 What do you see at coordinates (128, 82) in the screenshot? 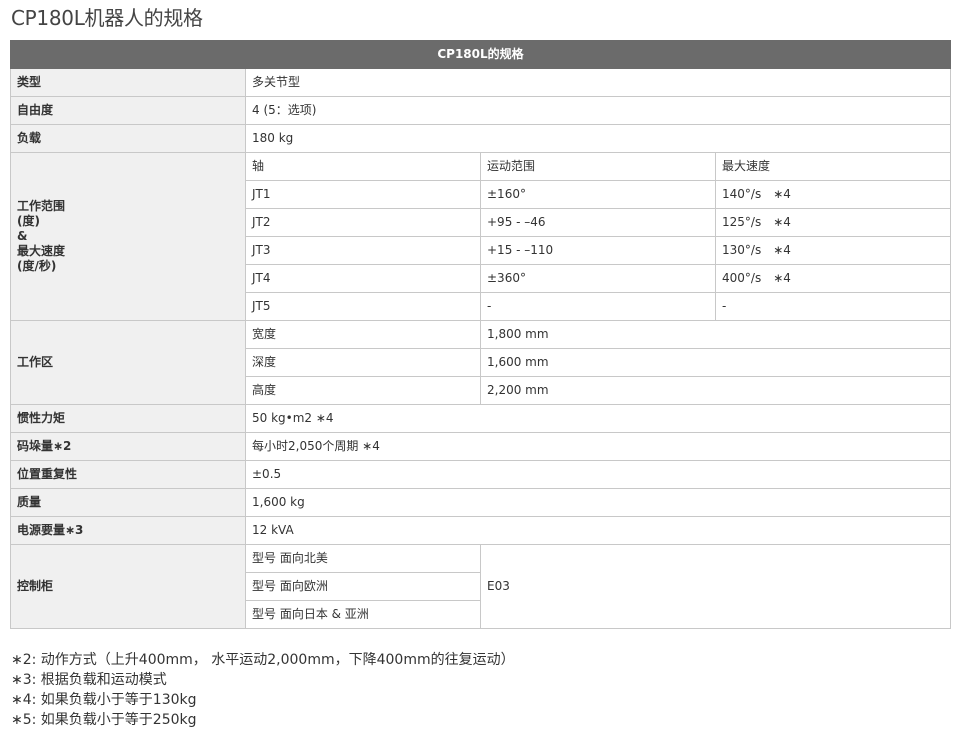
I see `row-label: 类型` at bounding box center [128, 82].